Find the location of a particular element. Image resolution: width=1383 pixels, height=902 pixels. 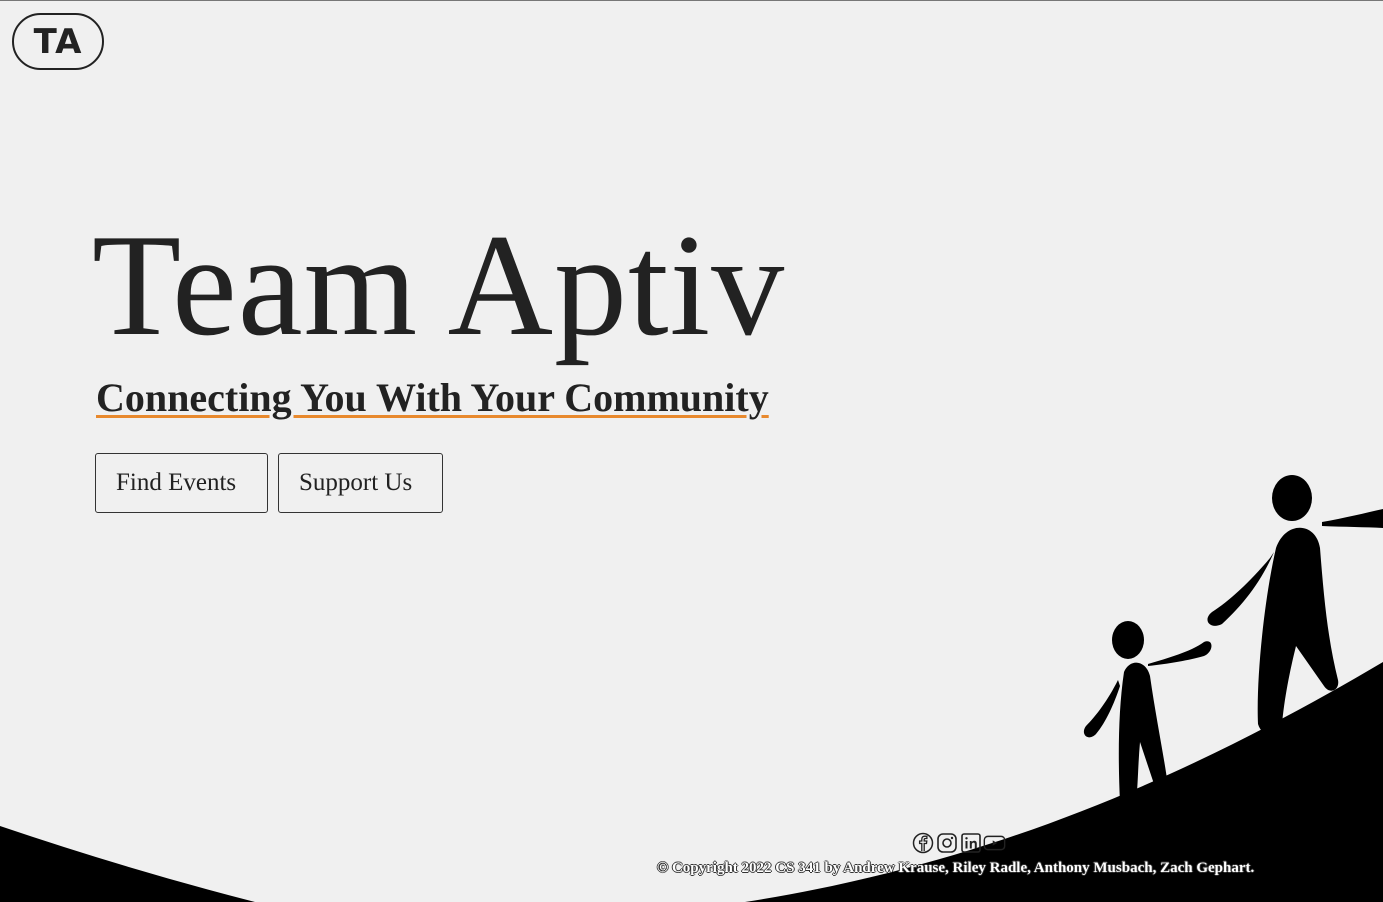

linkedin-icon is located at coordinates (970, 842).